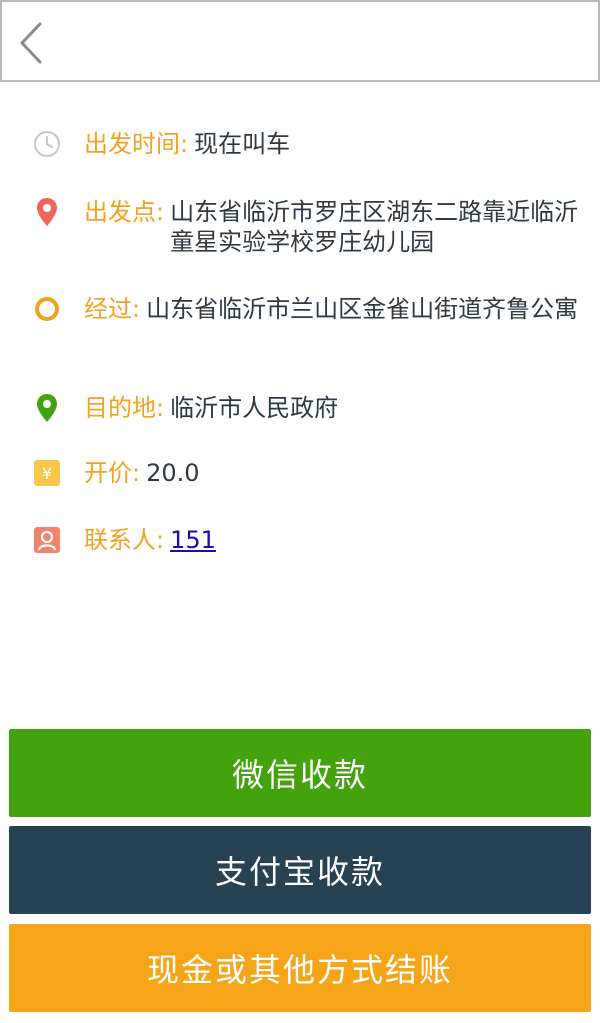 This screenshot has height=1023, width=600. Describe the element at coordinates (300, 41) in the screenshot. I see `header-bar` at that location.